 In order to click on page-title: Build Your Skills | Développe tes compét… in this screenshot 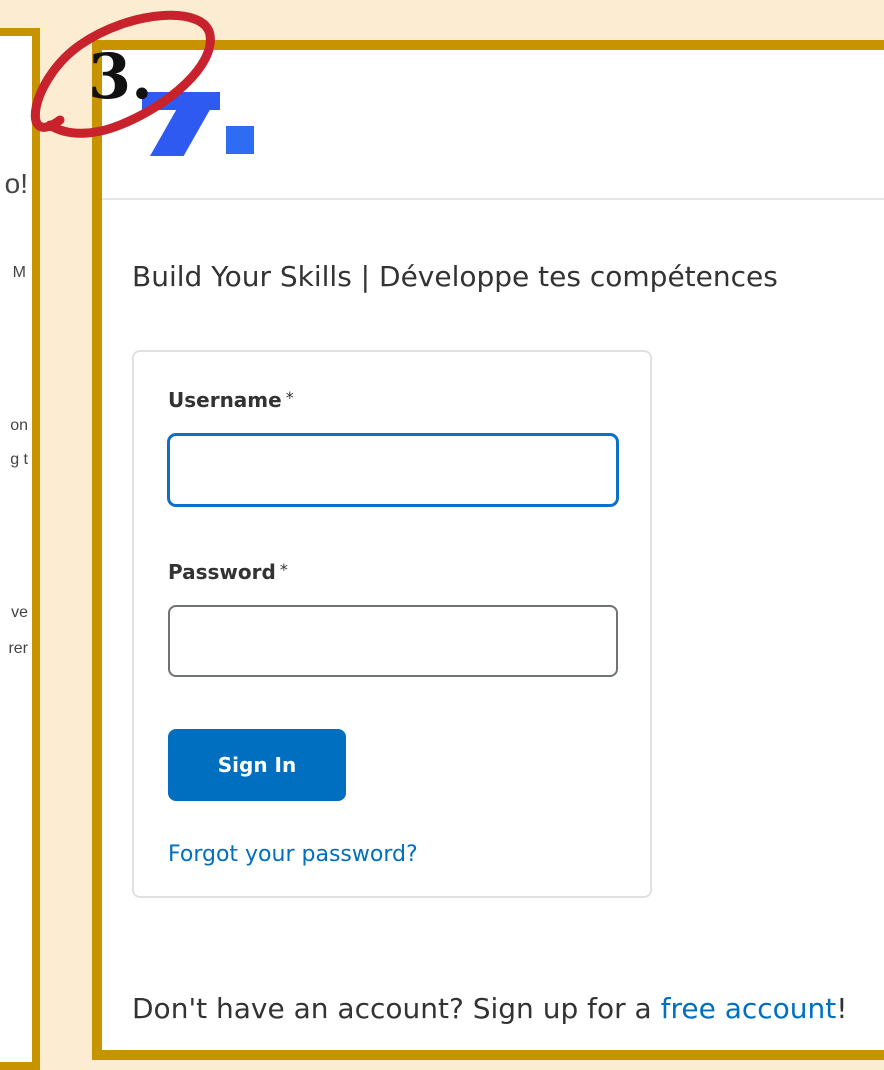, I will do `click(455, 276)`.